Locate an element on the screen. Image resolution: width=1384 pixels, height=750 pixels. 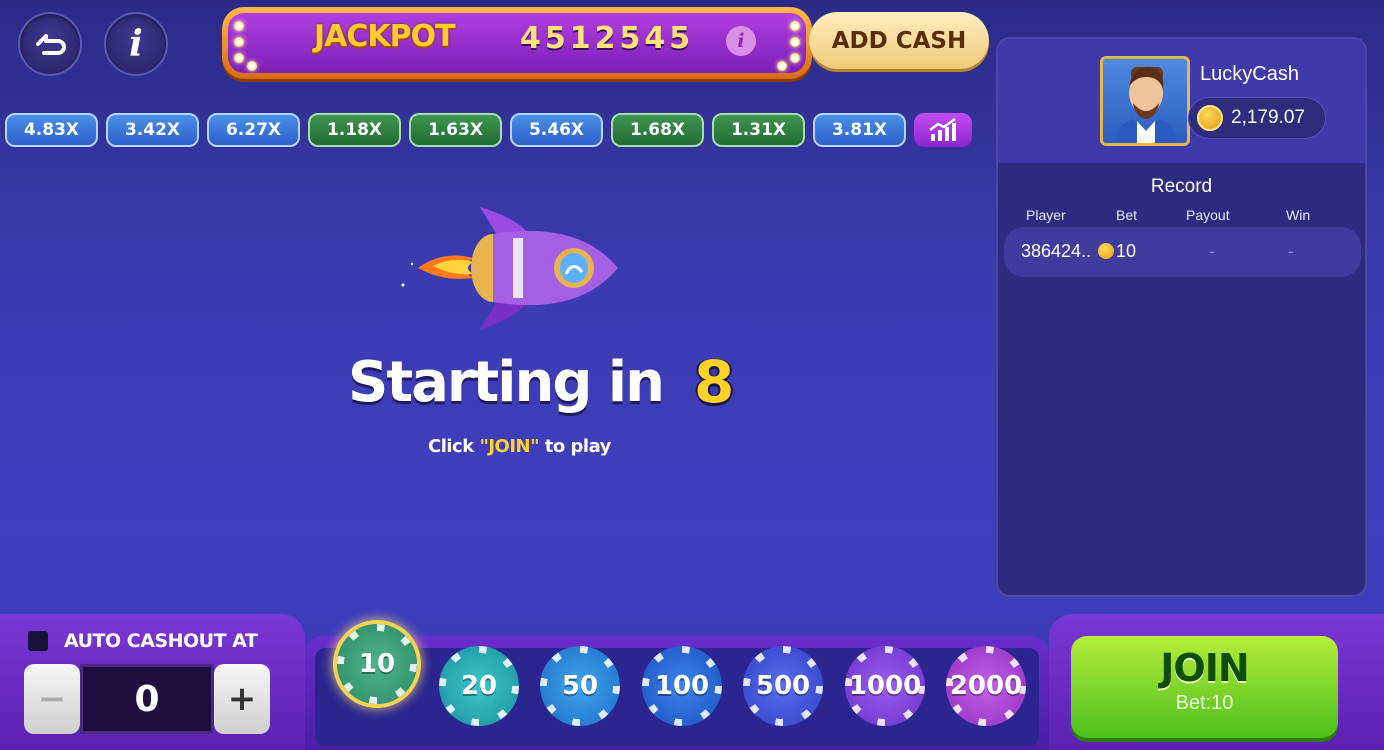
auto-cashout-value: 0 is located at coordinates (147, 699).